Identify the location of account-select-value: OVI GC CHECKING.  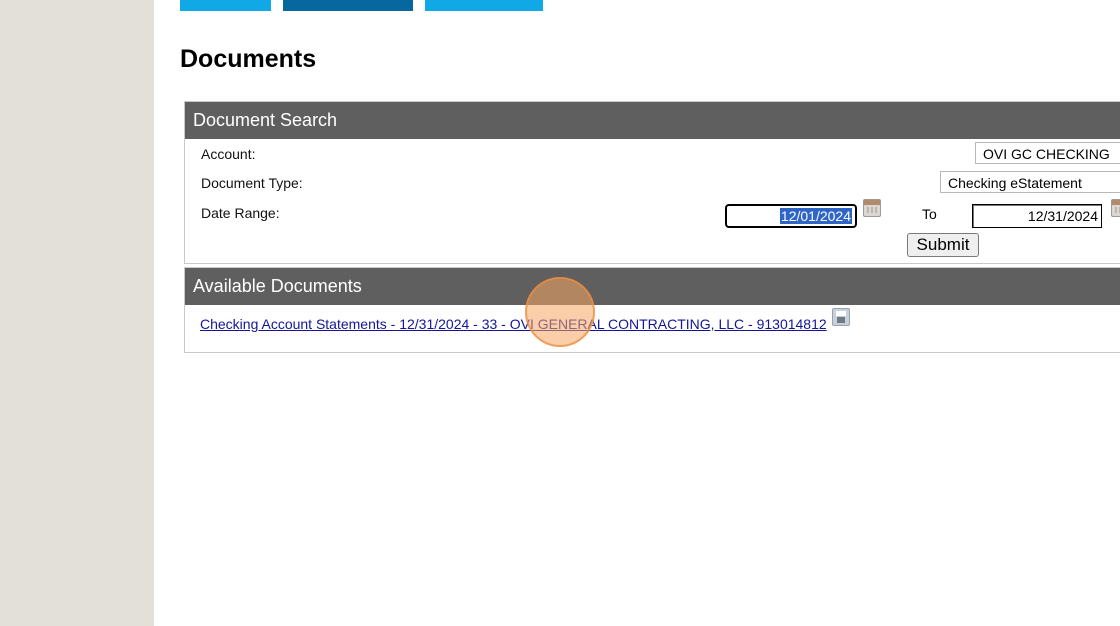
(1046, 154).